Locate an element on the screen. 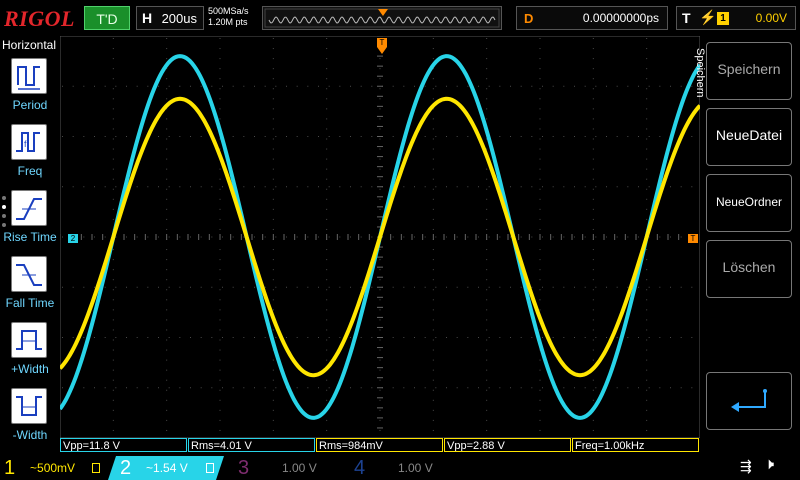  measure-period-button: Period is located at coordinates (30, 89).